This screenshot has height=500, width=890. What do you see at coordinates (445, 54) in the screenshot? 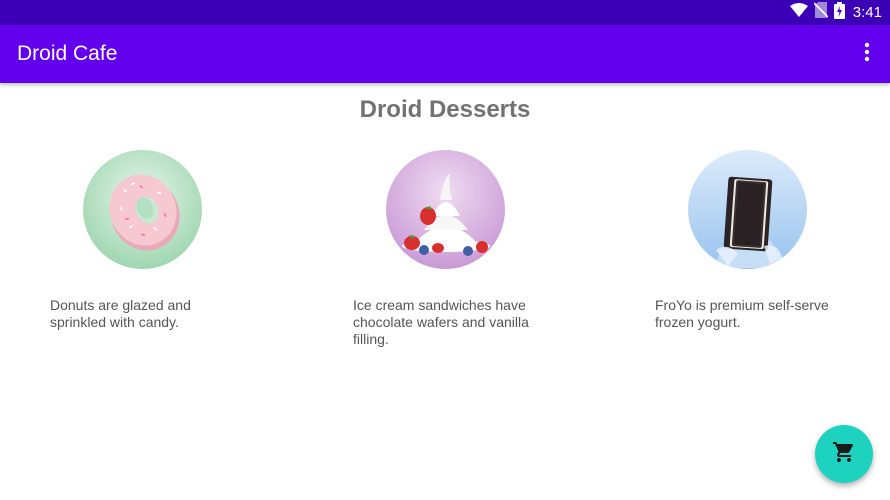
I see `app-bar: Droid Cafe` at bounding box center [445, 54].